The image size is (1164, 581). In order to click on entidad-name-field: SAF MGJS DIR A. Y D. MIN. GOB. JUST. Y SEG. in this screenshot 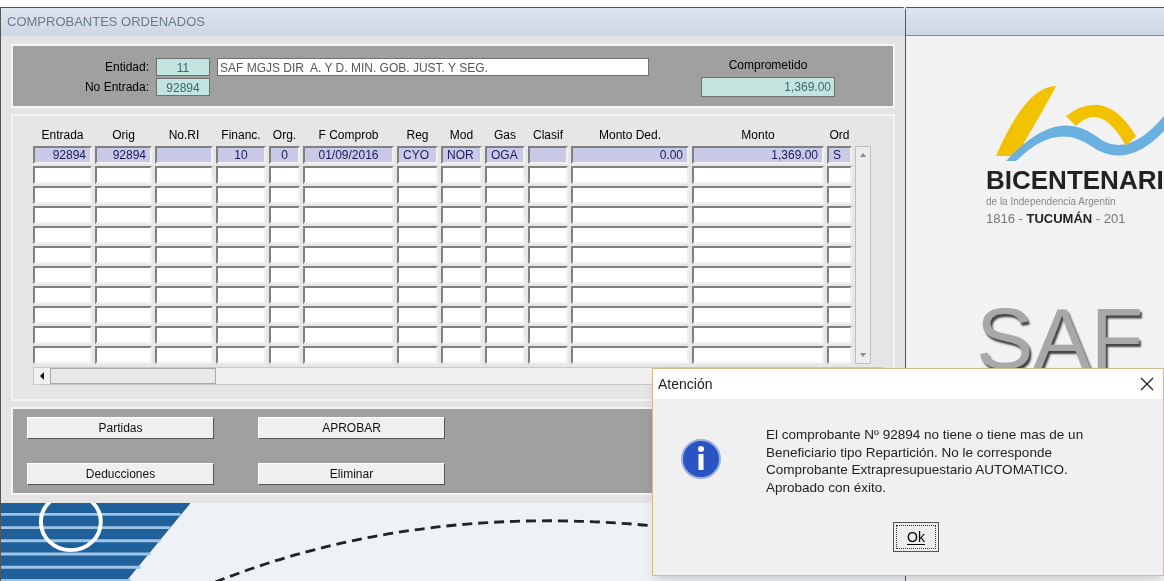, I will do `click(433, 67)`.